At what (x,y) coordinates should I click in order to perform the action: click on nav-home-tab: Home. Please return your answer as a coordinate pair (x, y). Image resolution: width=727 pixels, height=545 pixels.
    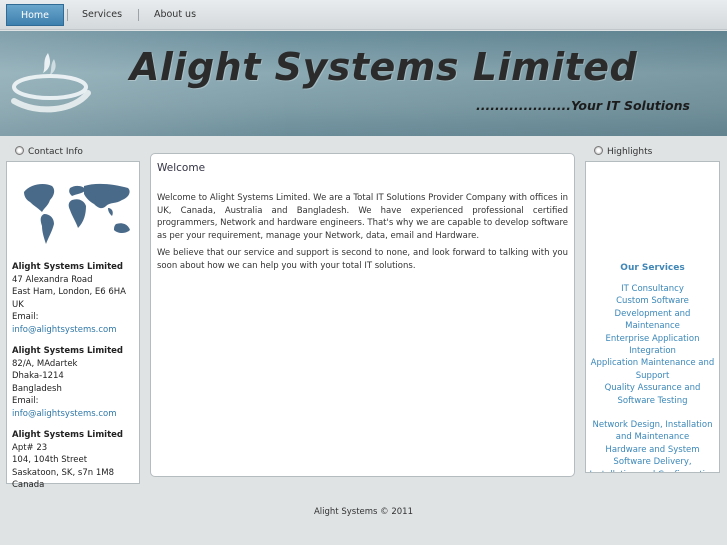
    Looking at the image, I should click on (35, 15).